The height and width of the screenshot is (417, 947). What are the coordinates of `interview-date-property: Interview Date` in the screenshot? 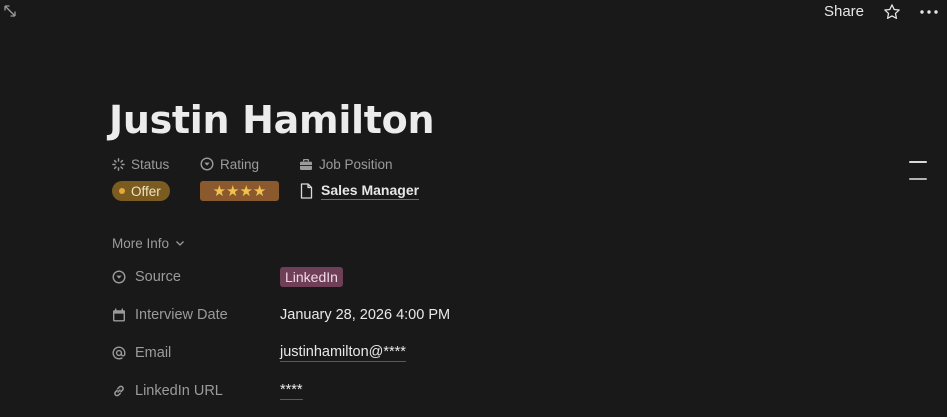 It's located at (170, 315).